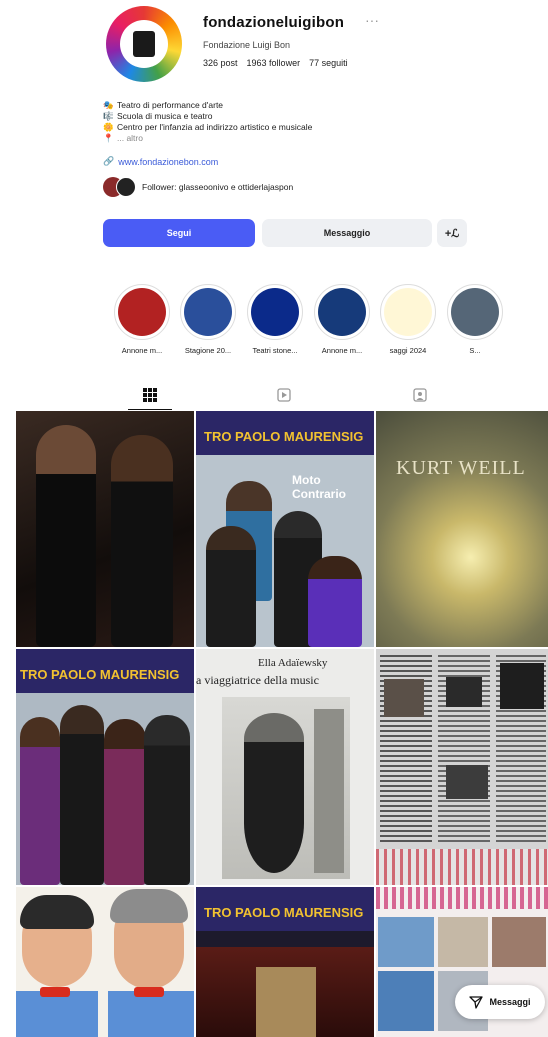 This screenshot has height=1037, width=548. I want to click on tab-reels, so click(284, 395).